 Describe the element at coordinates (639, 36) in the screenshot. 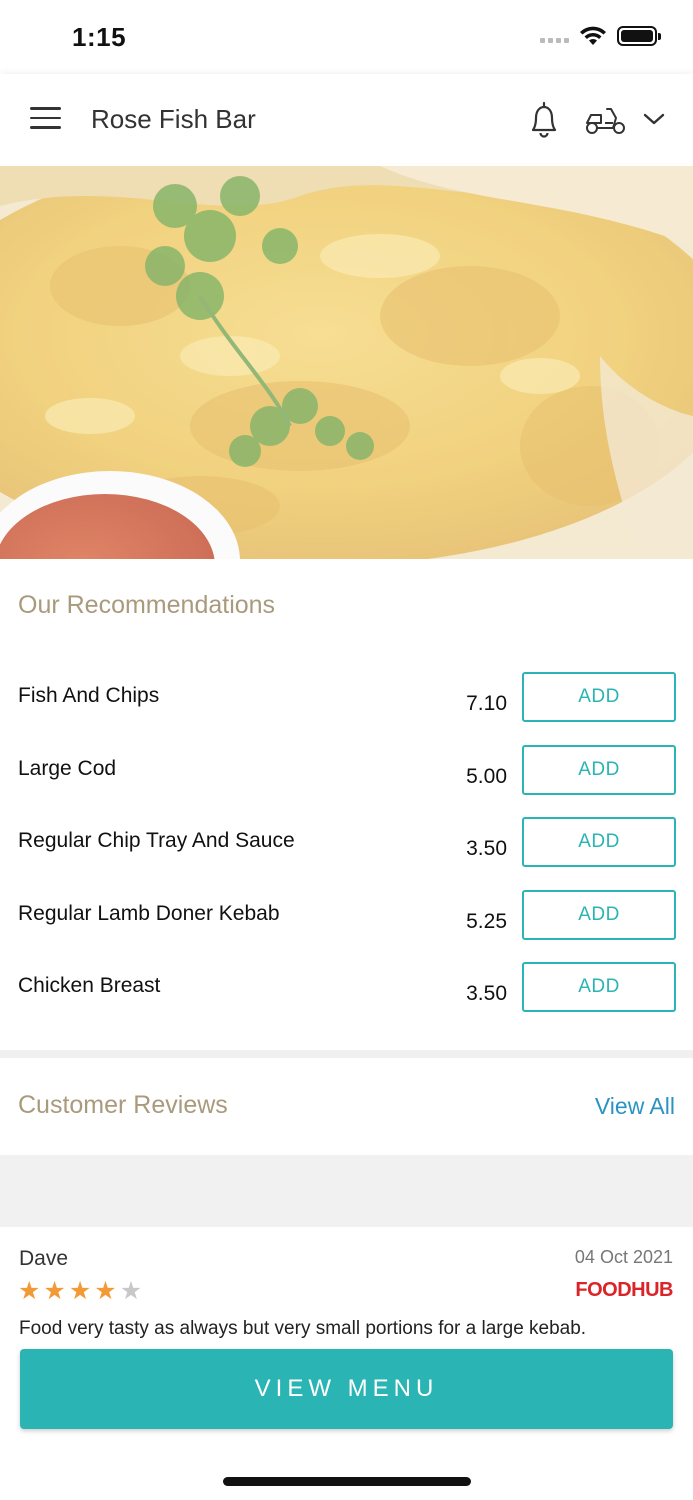

I see `battery-icon` at that location.